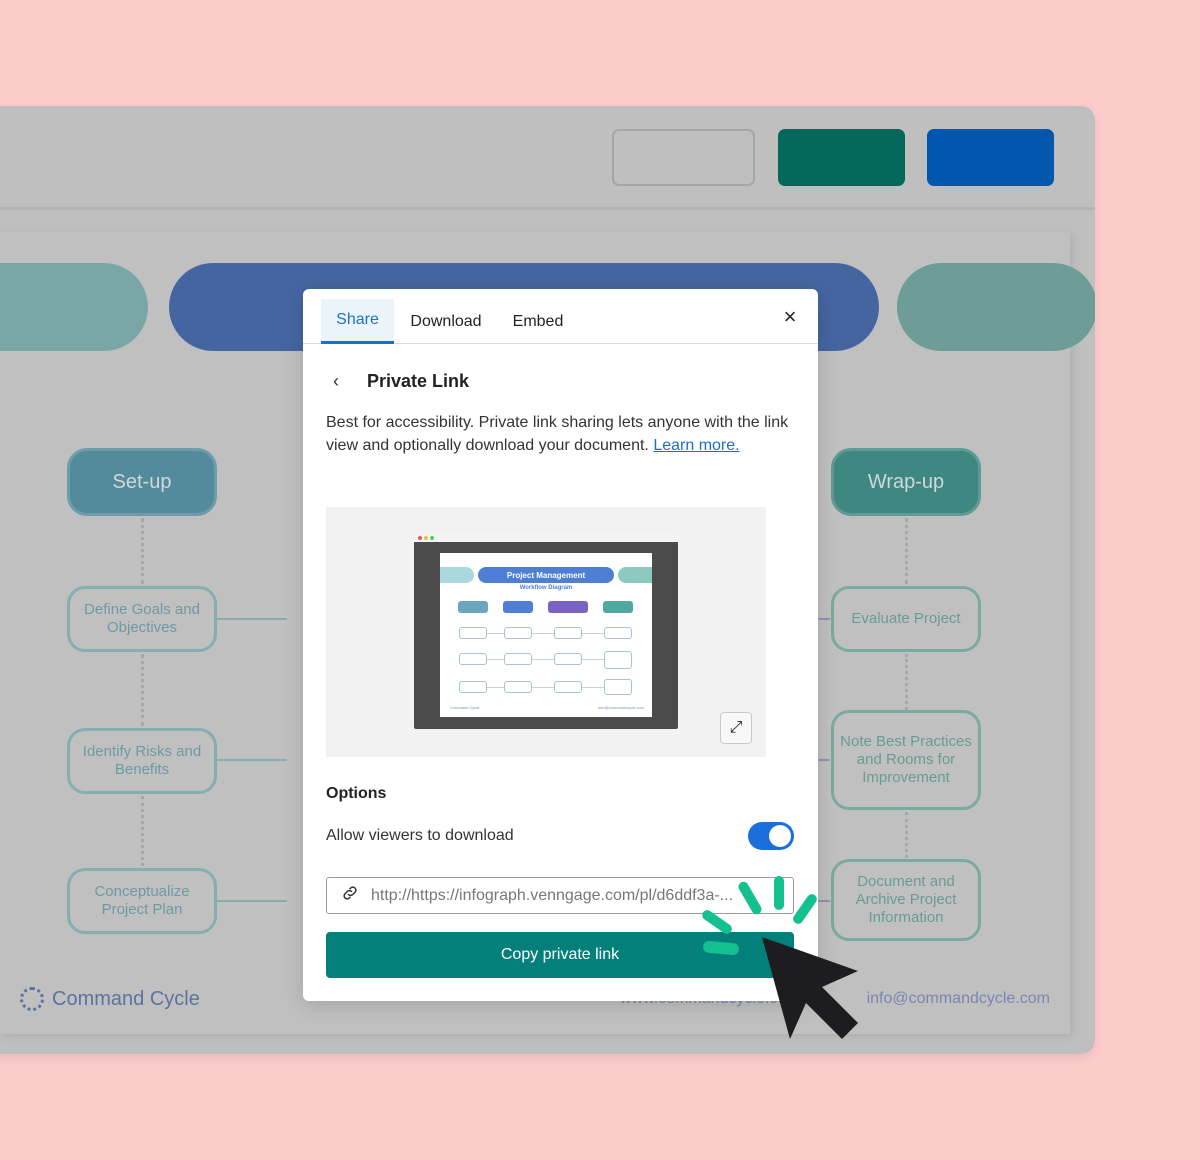  I want to click on toolbar-blue-button, so click(990, 157).